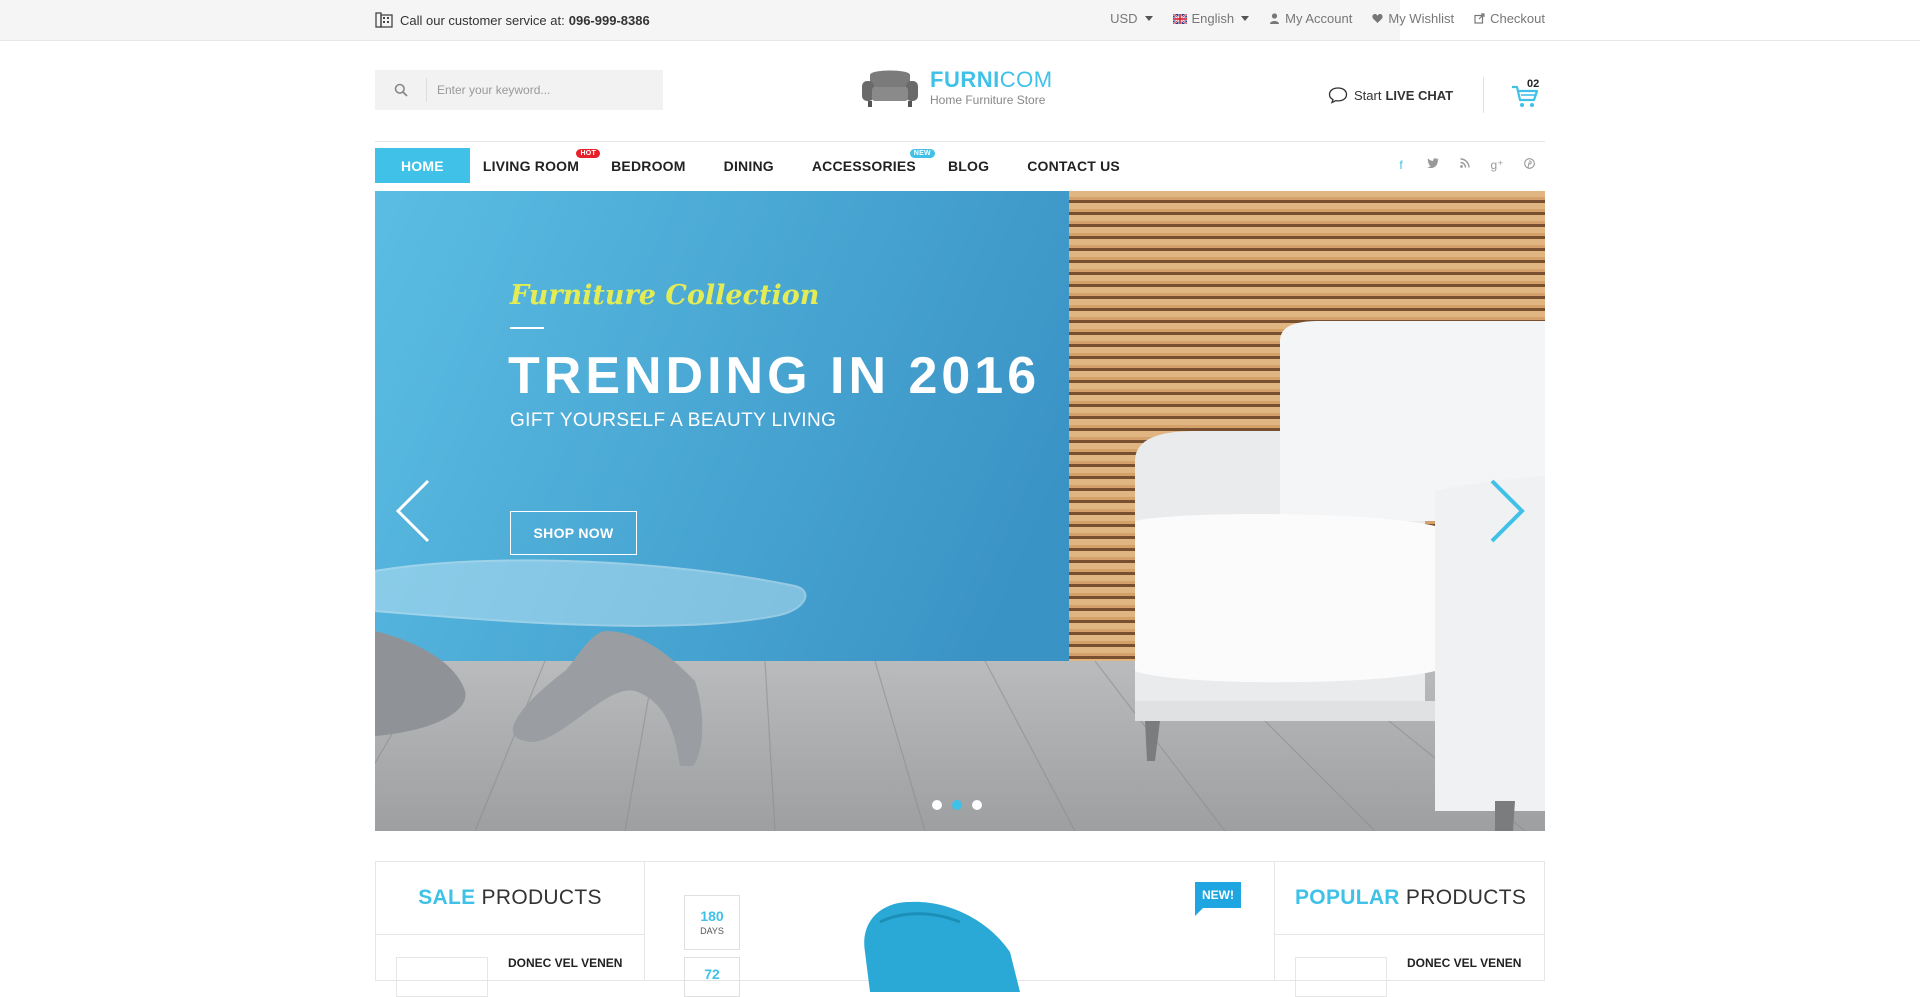 The image size is (1920, 997). I want to click on twitter-icon, so click(1433, 165).